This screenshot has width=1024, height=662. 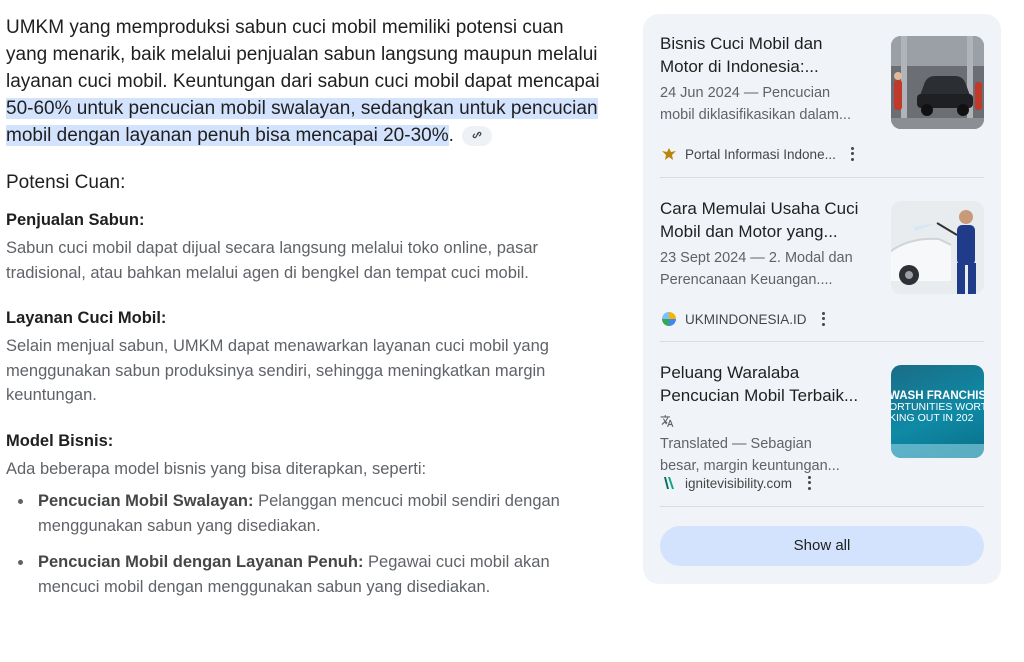 I want to click on show-all-button: Show all, so click(x=822, y=546).